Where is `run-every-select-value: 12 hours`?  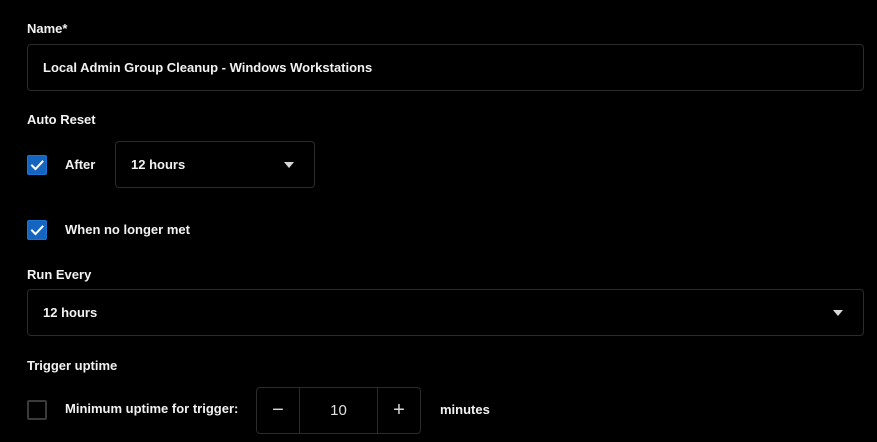 run-every-select-value: 12 hours is located at coordinates (70, 312).